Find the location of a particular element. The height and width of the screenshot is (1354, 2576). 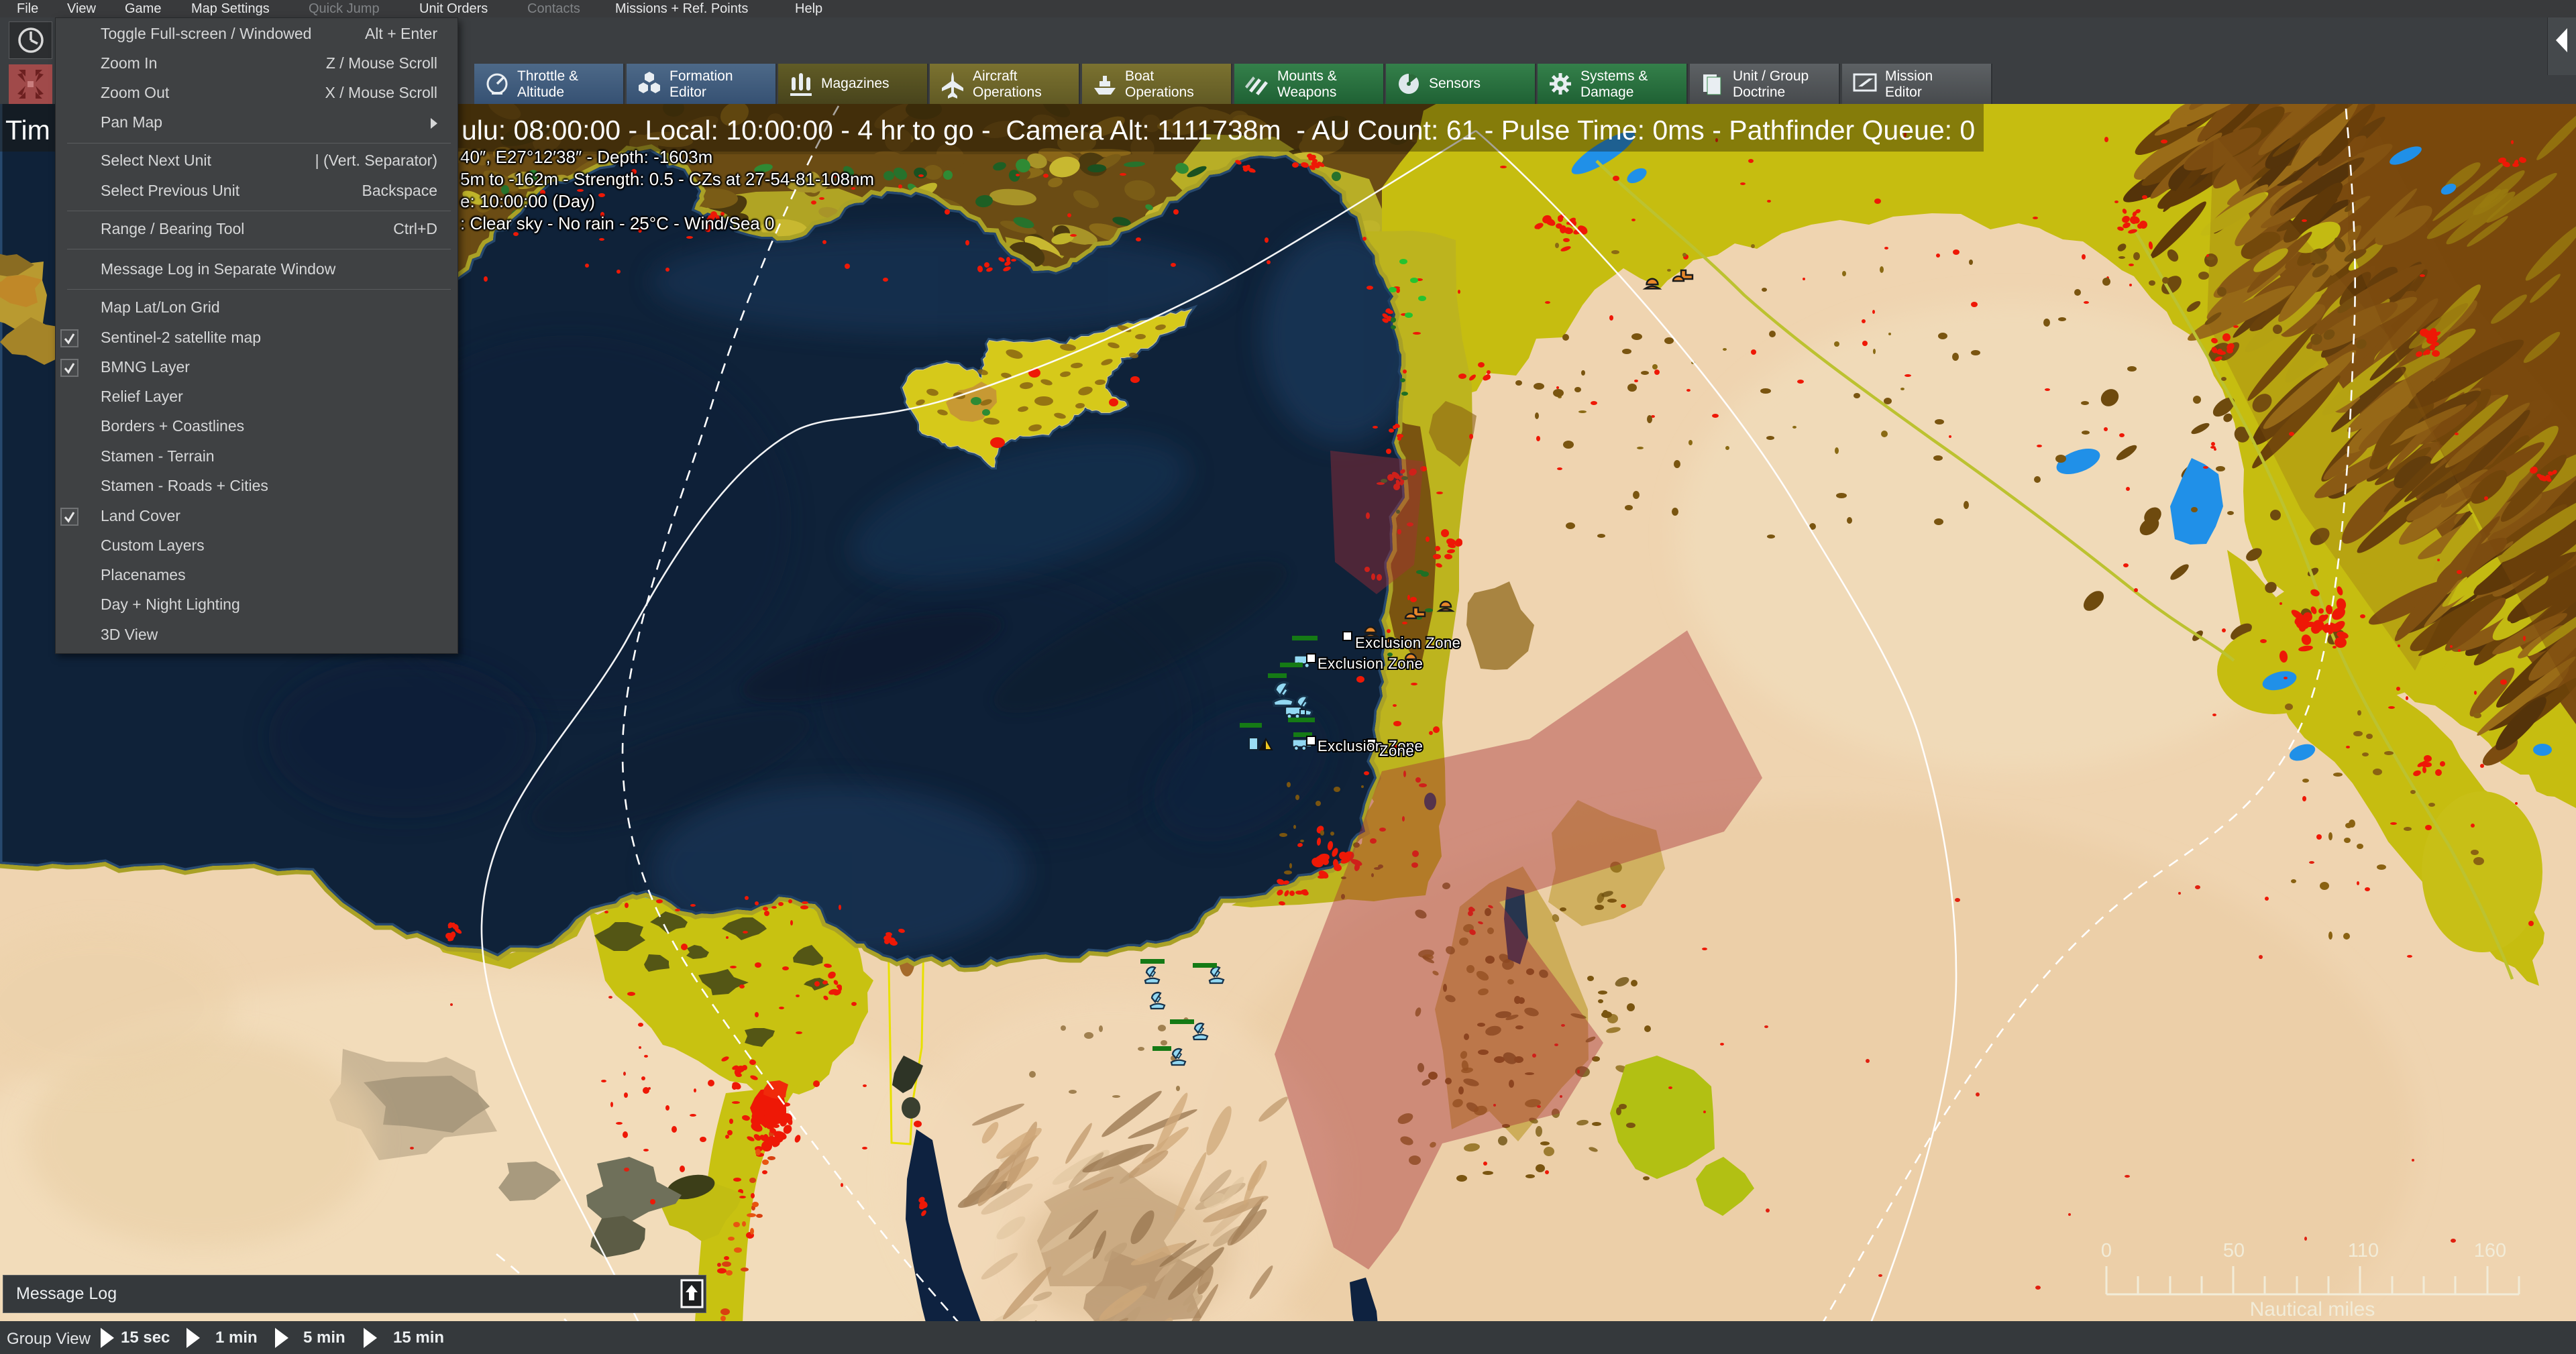

svg-text: 160 is located at coordinates (2490, 1250).